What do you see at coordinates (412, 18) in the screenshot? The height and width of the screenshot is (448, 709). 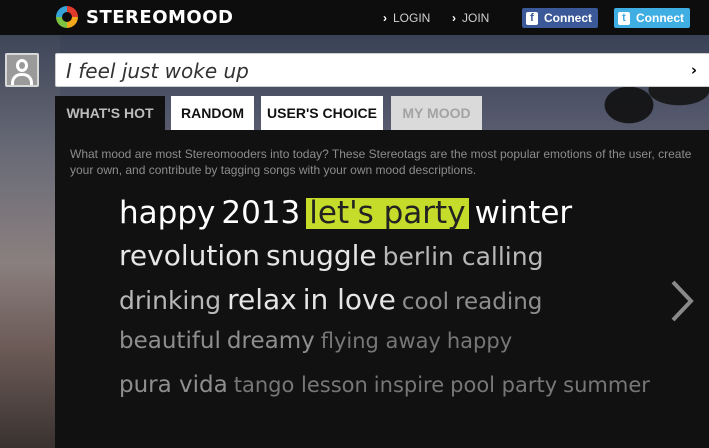 I see `login-label: LOGIN` at bounding box center [412, 18].